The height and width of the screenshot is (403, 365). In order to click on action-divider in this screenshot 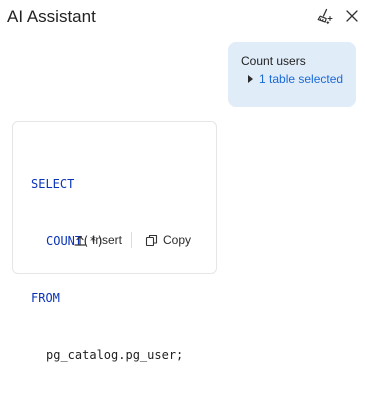, I will do `click(132, 240)`.